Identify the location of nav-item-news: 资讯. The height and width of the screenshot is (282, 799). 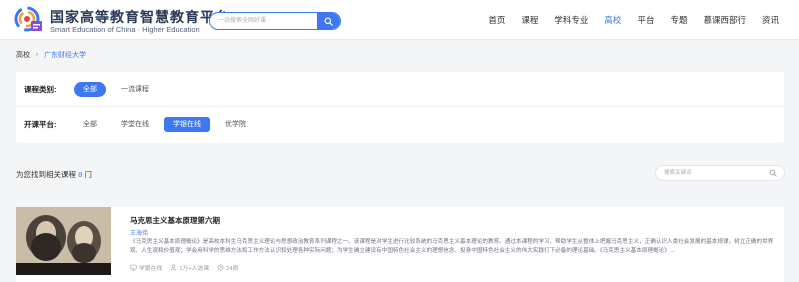
(770, 20).